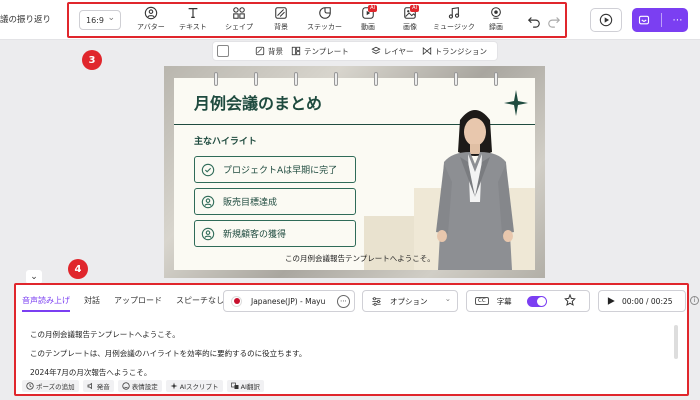 This screenshot has width=700, height=400. What do you see at coordinates (496, 13) in the screenshot?
I see `record-icon` at bounding box center [496, 13].